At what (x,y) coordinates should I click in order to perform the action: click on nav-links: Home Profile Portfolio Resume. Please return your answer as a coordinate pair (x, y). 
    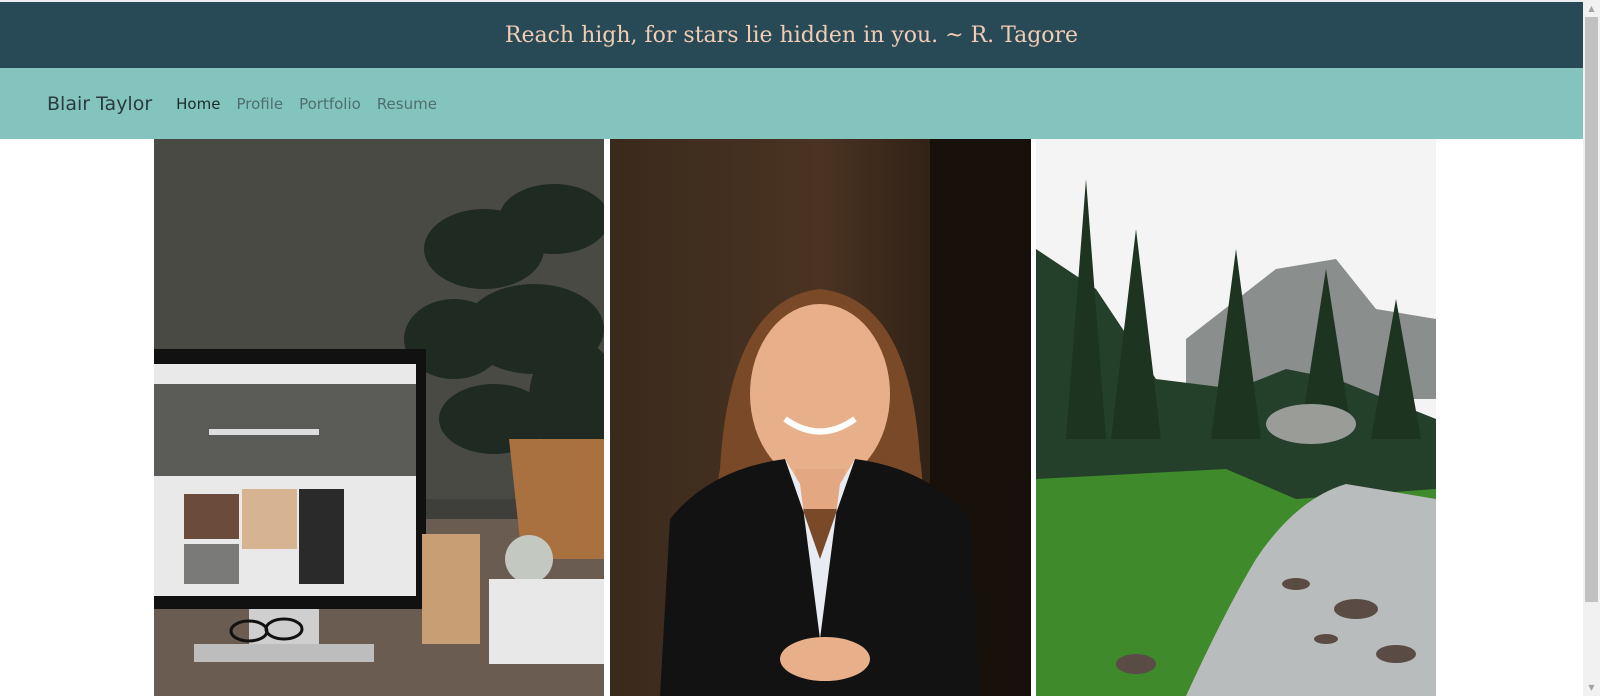
    Looking at the image, I should click on (306, 104).